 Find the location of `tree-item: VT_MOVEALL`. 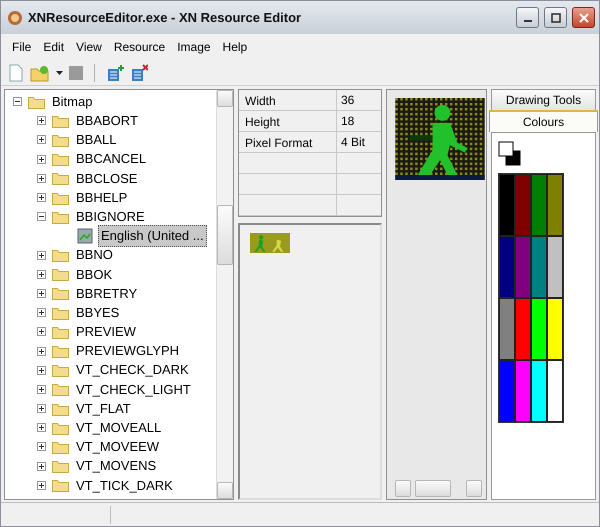

tree-item: VT_MOVEALL is located at coordinates (119, 428).